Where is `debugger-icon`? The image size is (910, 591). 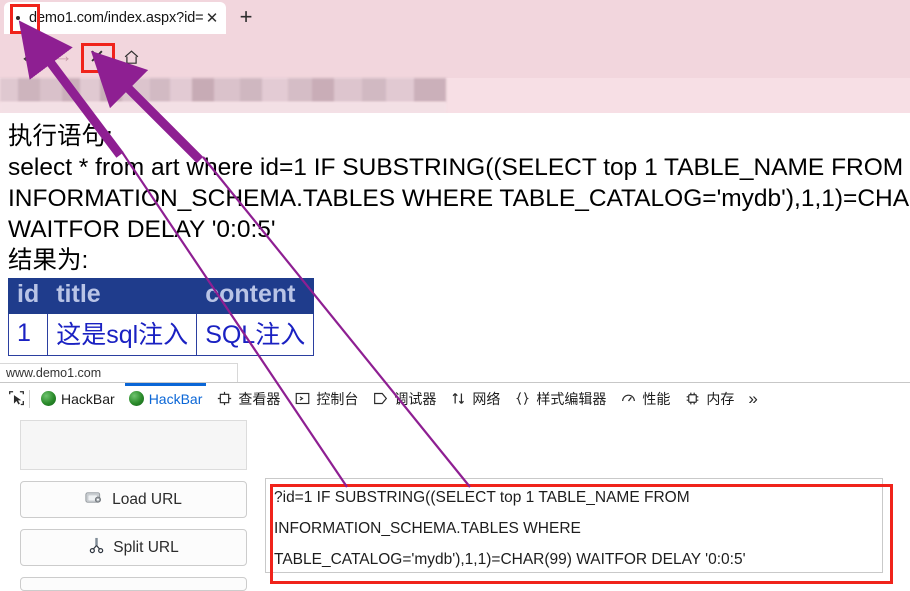 debugger-icon is located at coordinates (380, 398).